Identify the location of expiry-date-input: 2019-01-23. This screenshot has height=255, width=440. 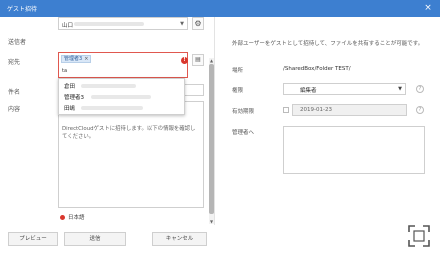
(349, 110).